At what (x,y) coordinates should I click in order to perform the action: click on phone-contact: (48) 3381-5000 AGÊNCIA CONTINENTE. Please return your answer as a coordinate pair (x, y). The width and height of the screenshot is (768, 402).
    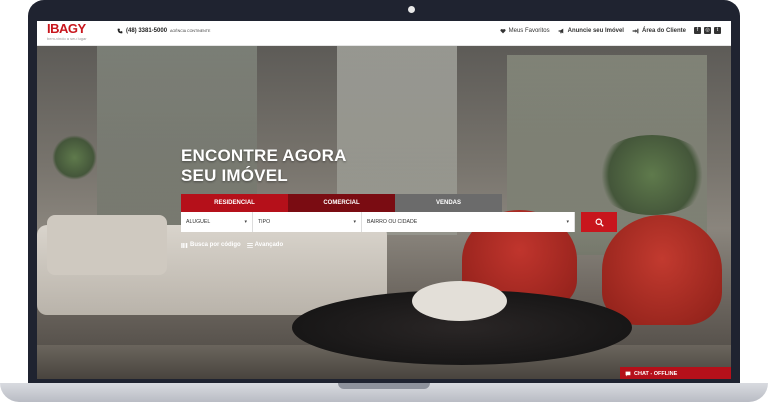
    Looking at the image, I should click on (163, 31).